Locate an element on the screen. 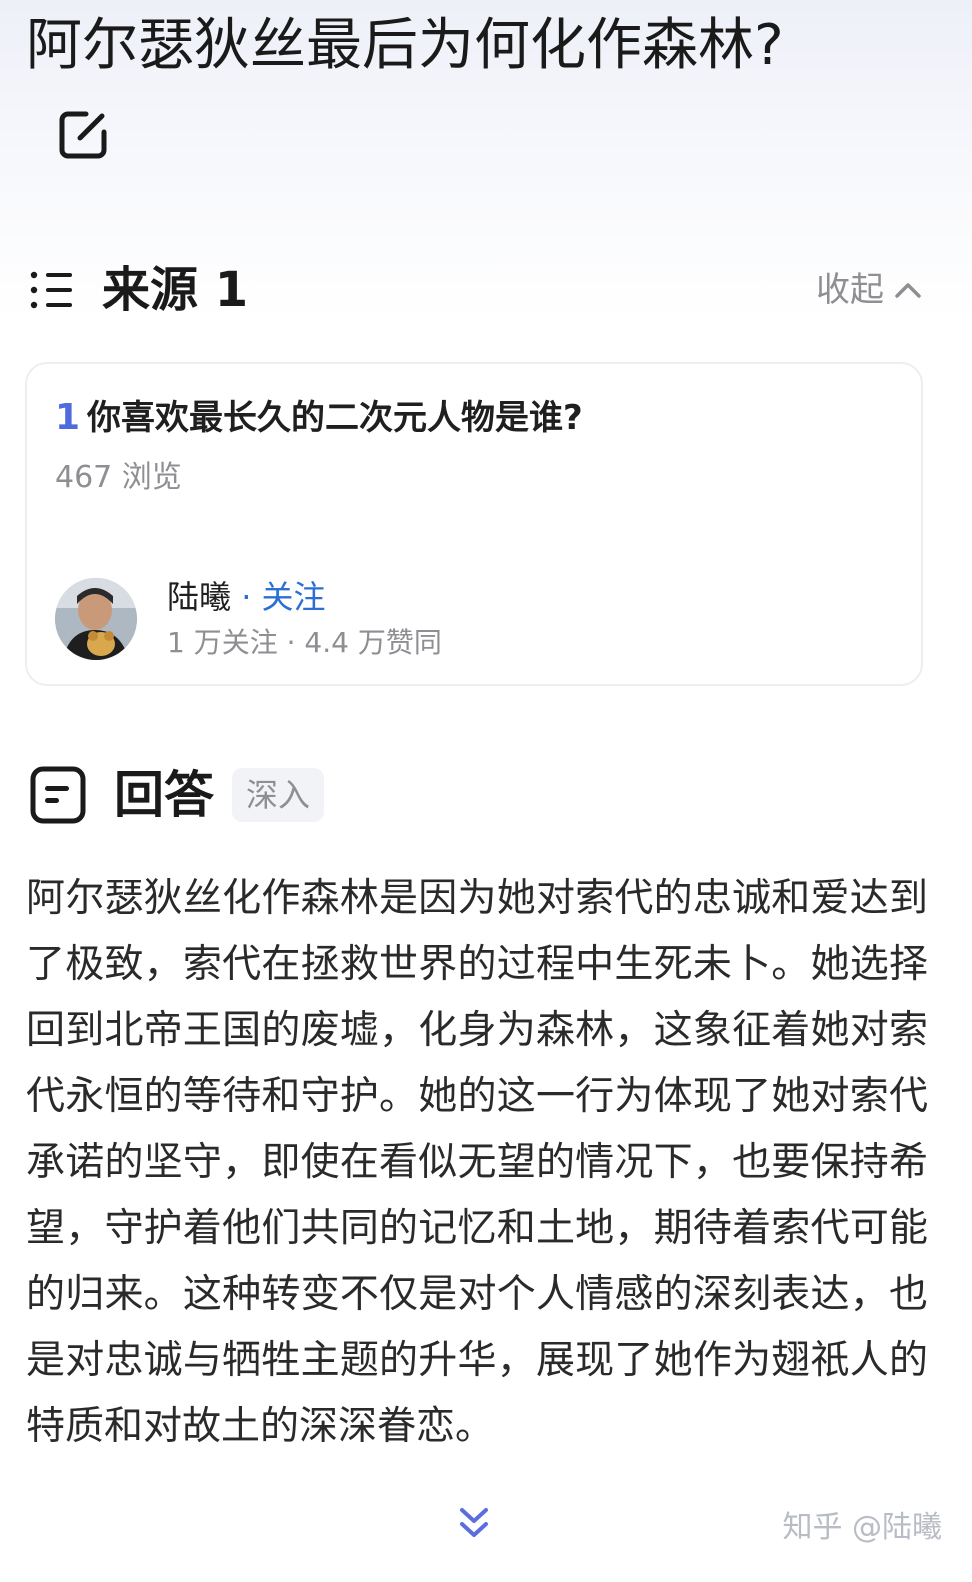  avatar is located at coordinates (96, 619).